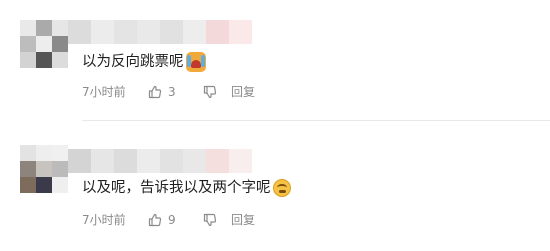 This screenshot has width=550, height=251. I want to click on like-button: 9, so click(175, 220).